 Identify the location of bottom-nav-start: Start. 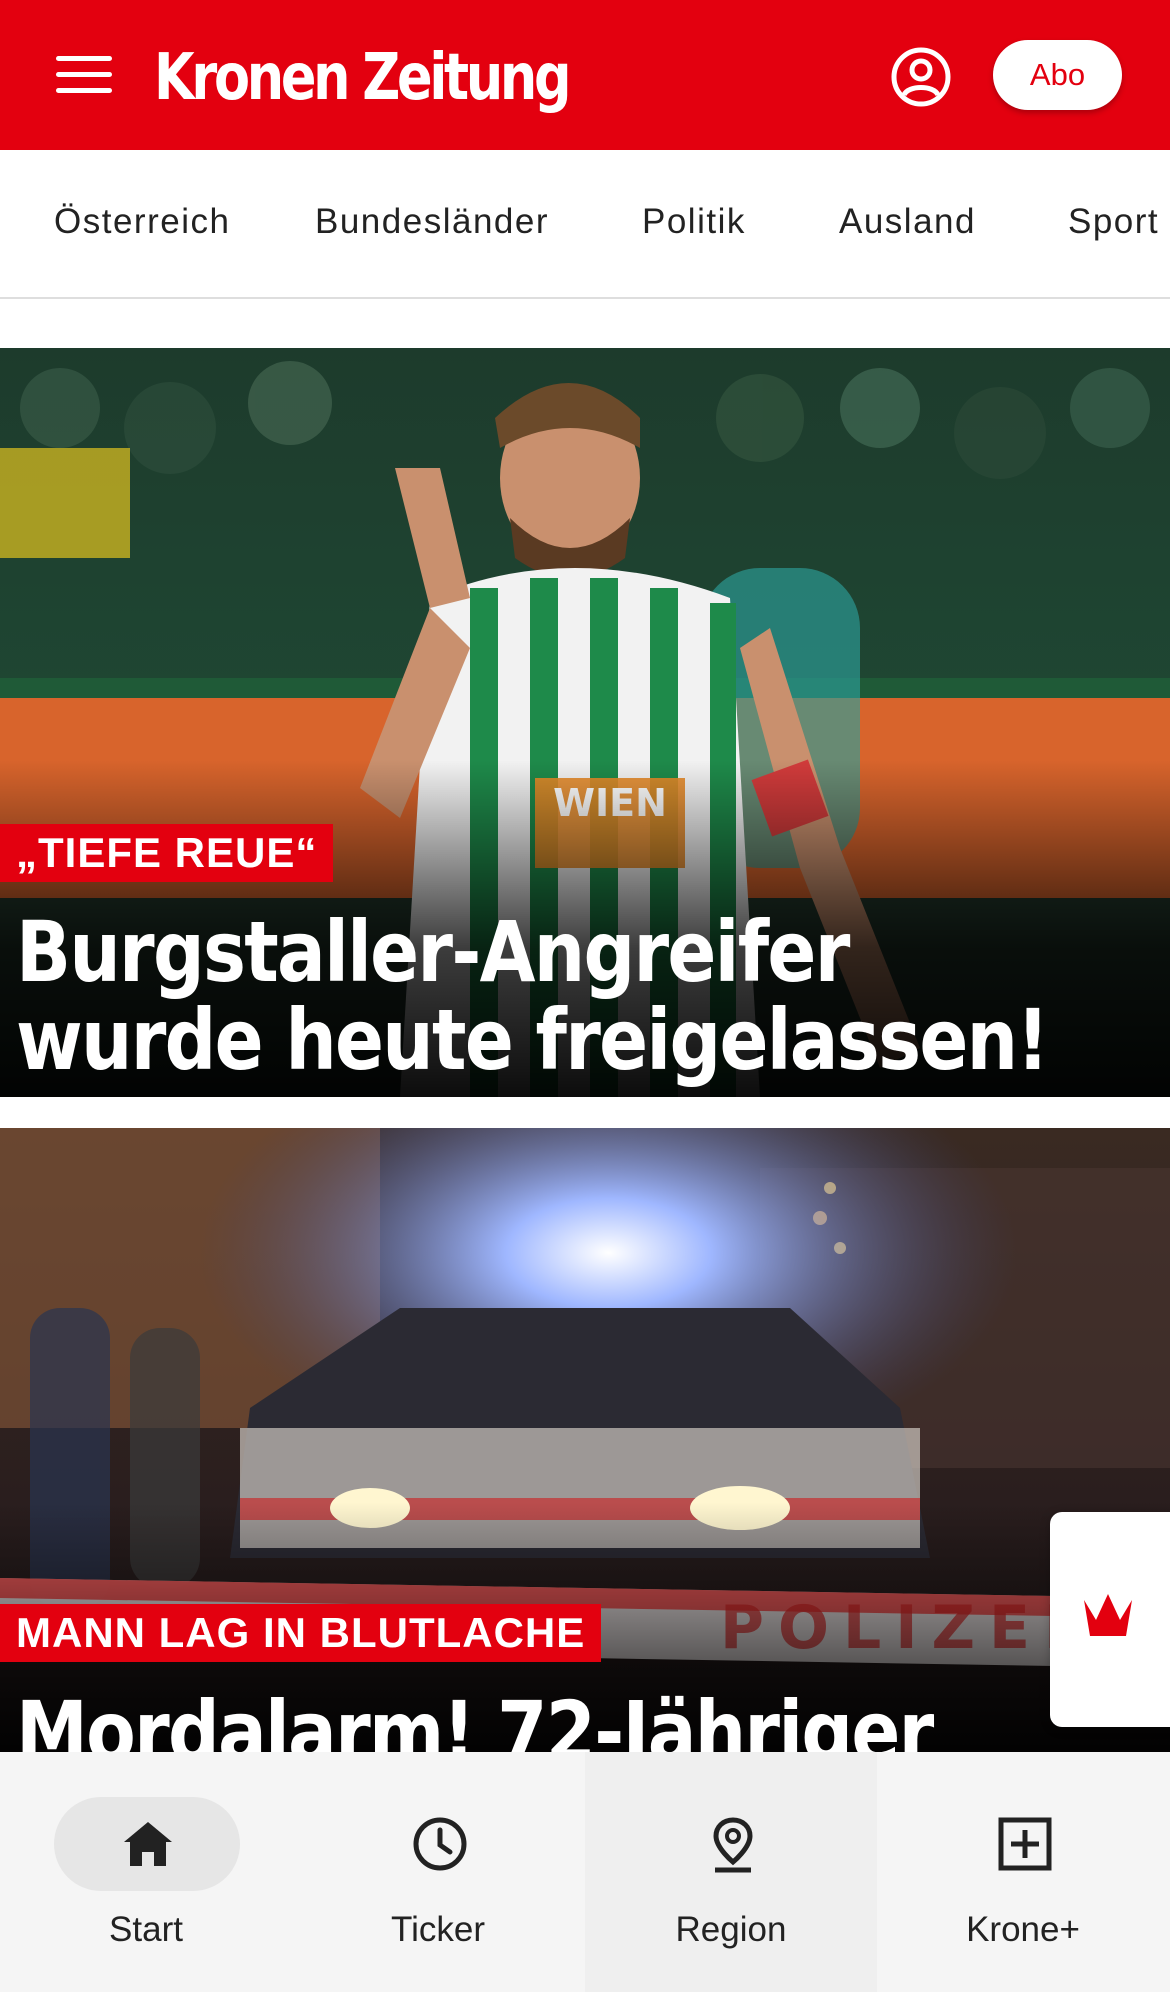
(146, 1872).